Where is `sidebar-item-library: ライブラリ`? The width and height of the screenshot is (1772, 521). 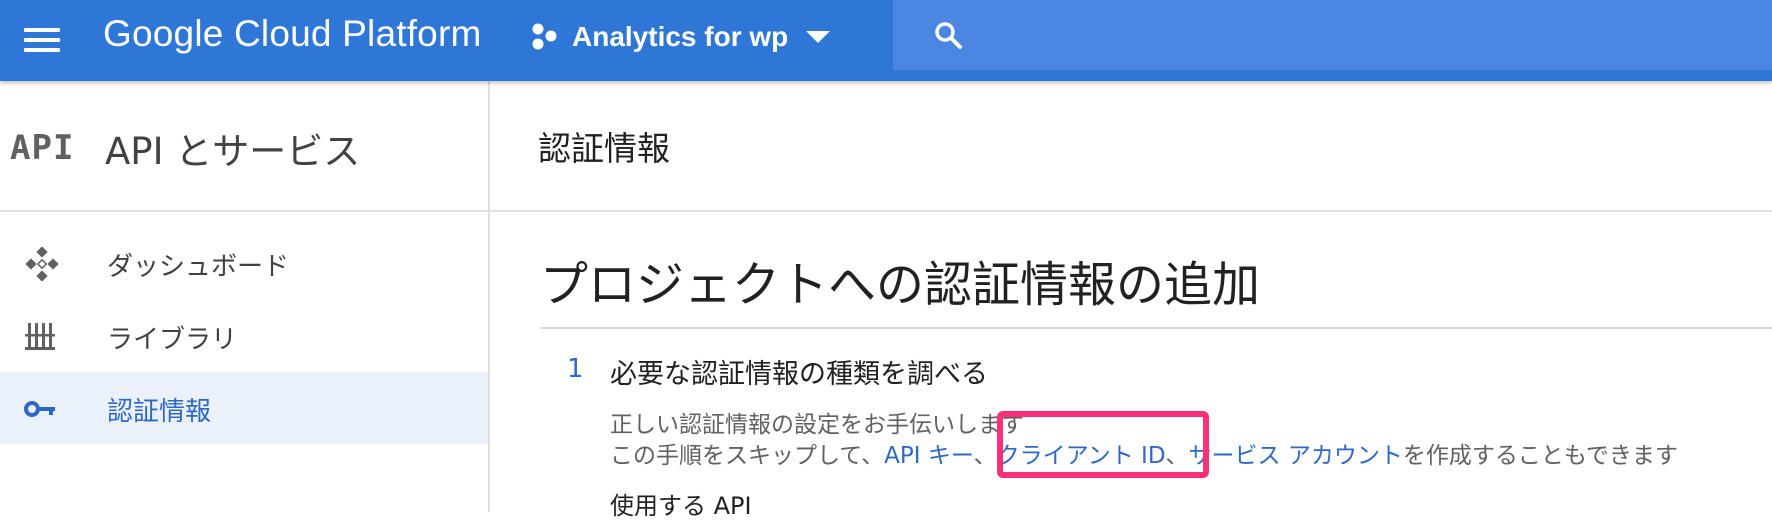
sidebar-item-library: ライブラリ is located at coordinates (244, 336).